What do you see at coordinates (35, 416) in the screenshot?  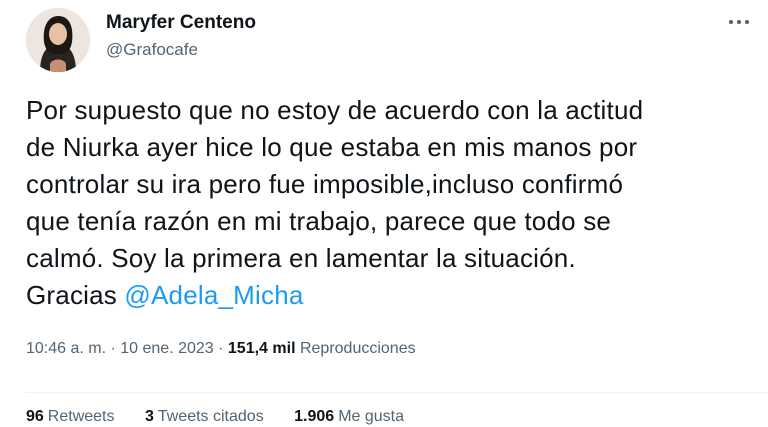 I see `retweets-count: 96` at bounding box center [35, 416].